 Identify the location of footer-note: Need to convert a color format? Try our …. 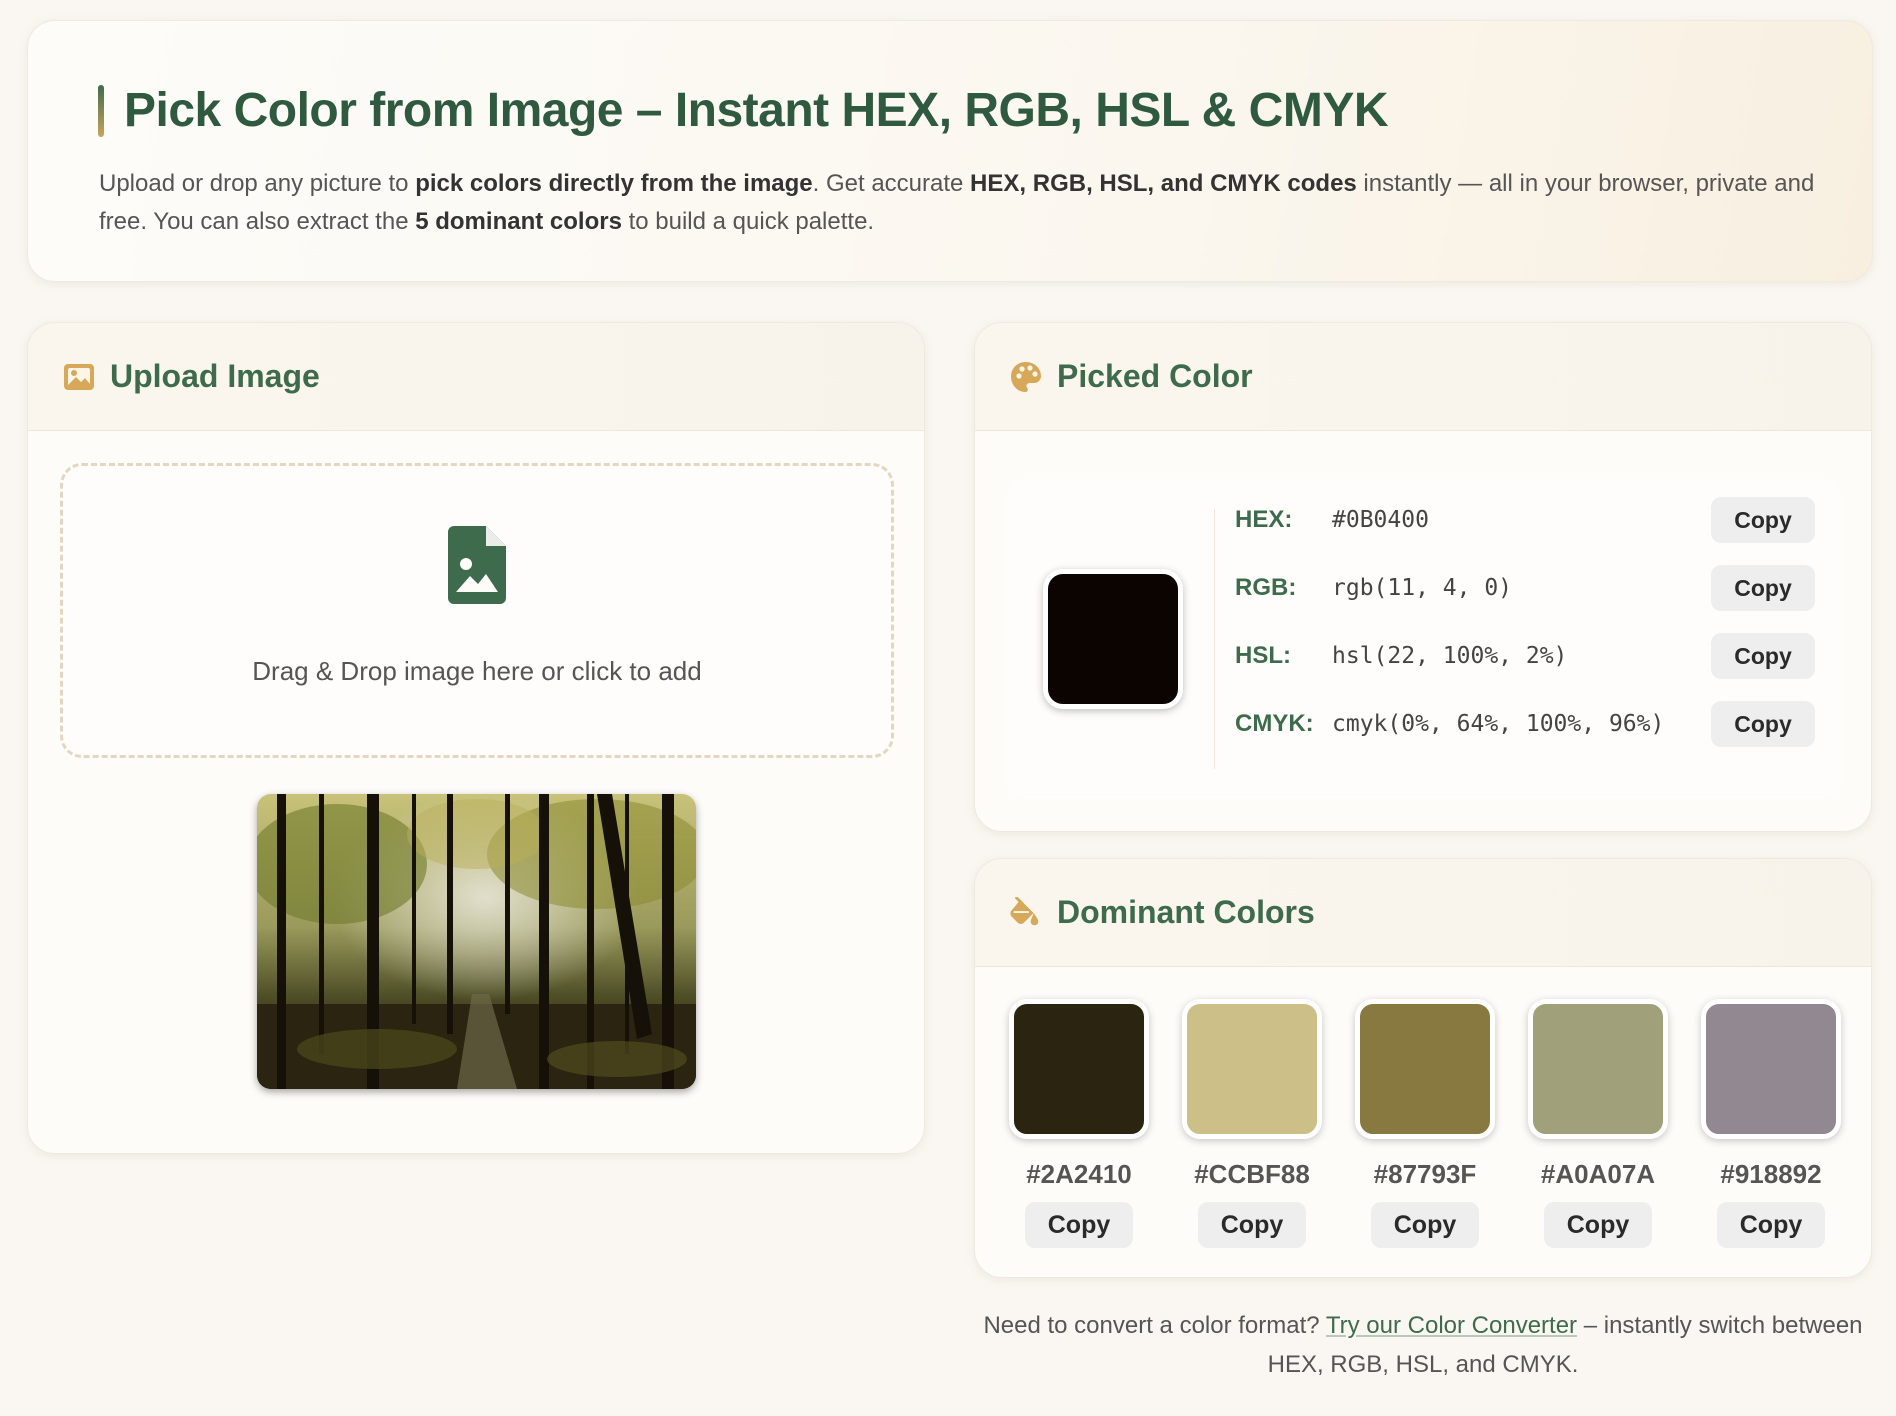
(1423, 1345).